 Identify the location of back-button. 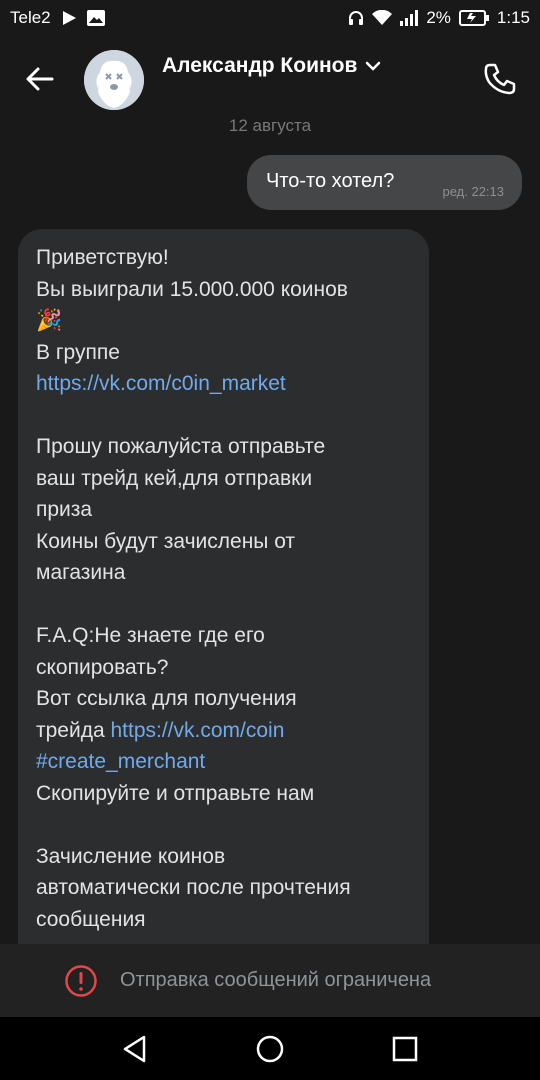
(40, 79).